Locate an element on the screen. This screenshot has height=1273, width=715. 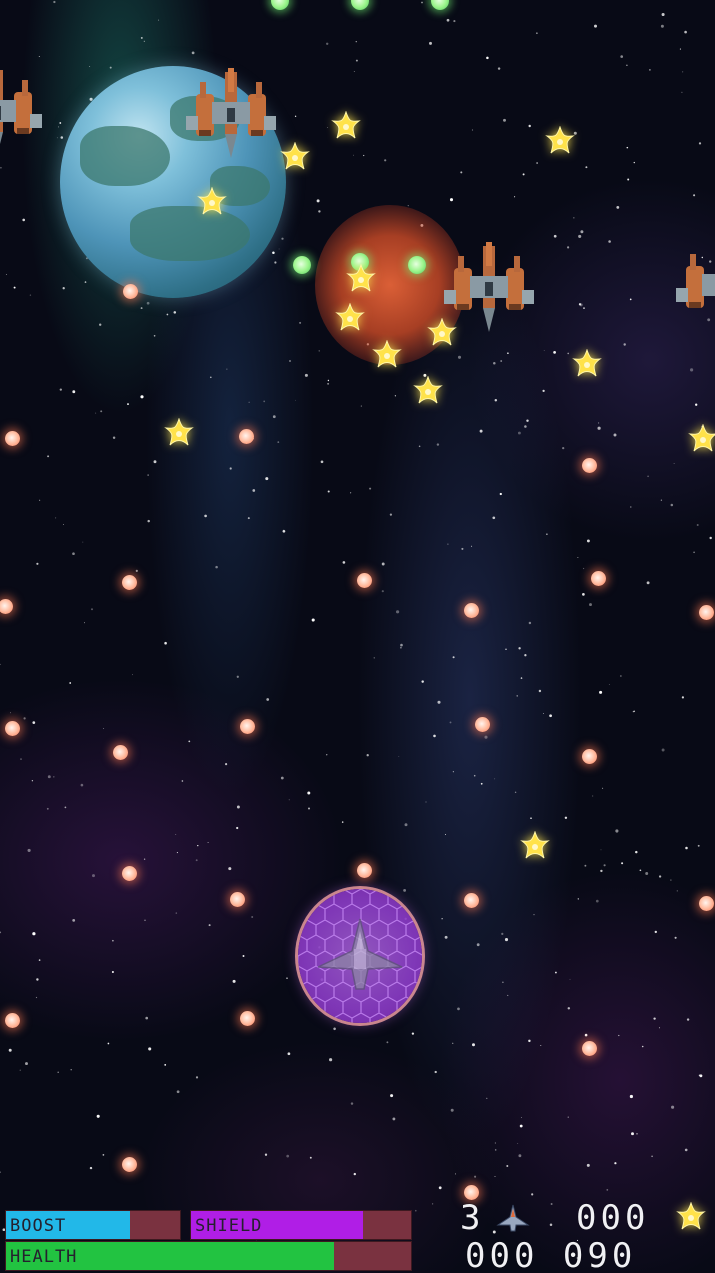
player-shield-bubble is located at coordinates (360, 956).